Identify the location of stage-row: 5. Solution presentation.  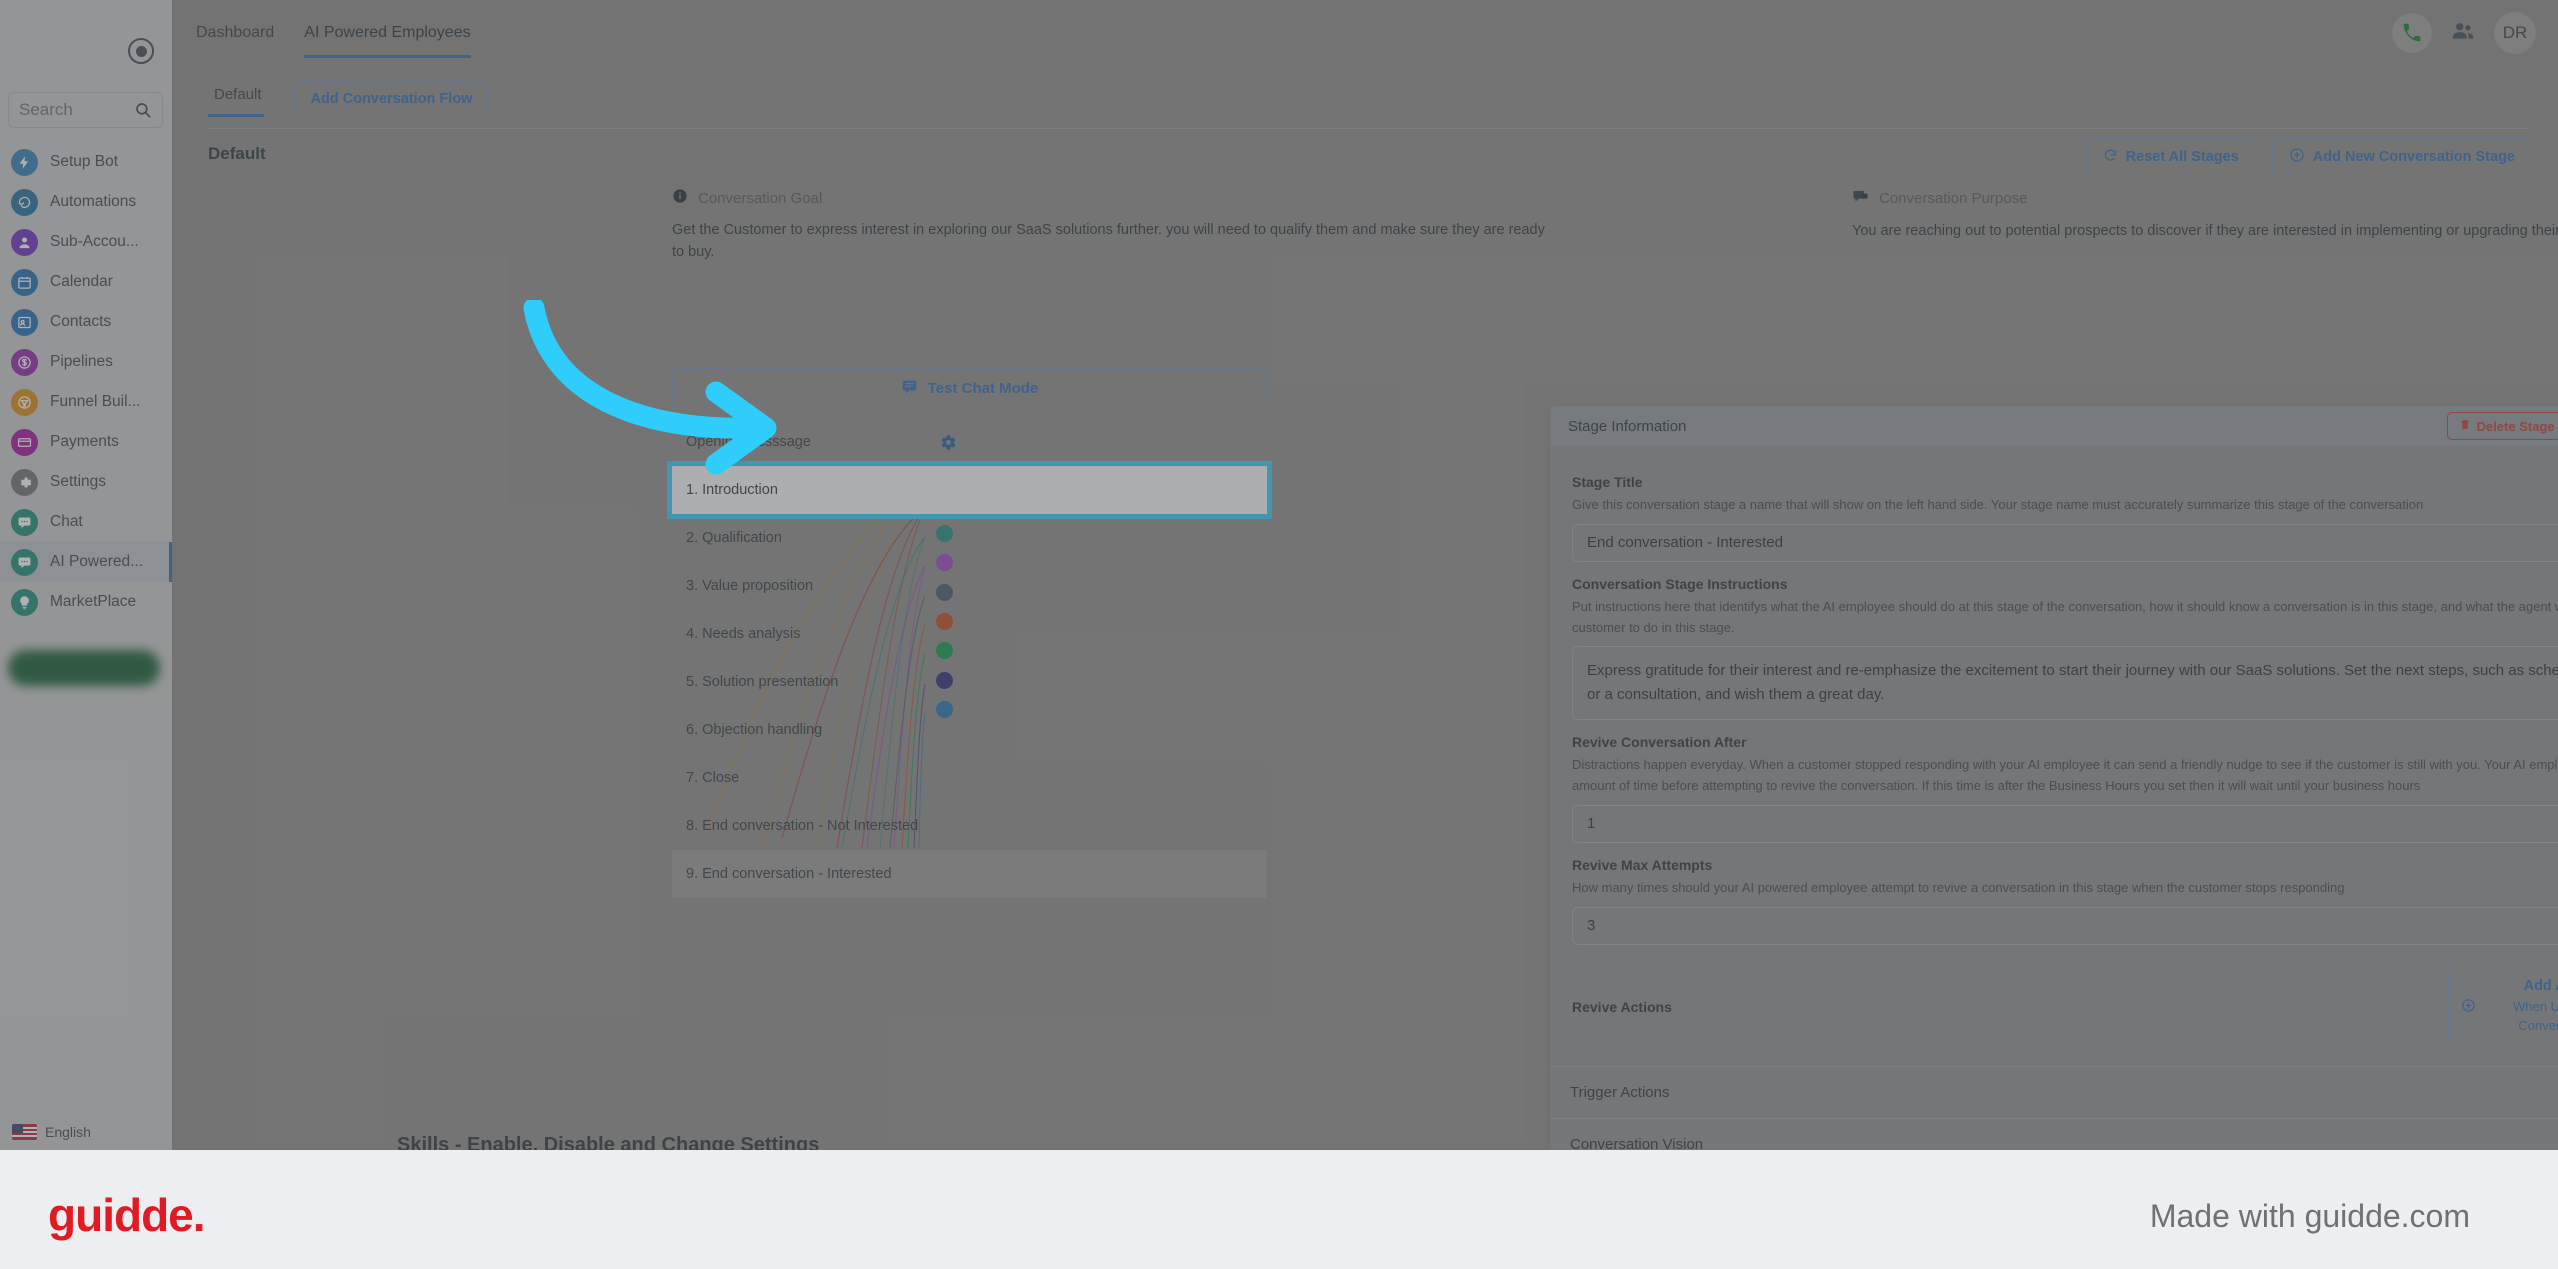
(969, 682).